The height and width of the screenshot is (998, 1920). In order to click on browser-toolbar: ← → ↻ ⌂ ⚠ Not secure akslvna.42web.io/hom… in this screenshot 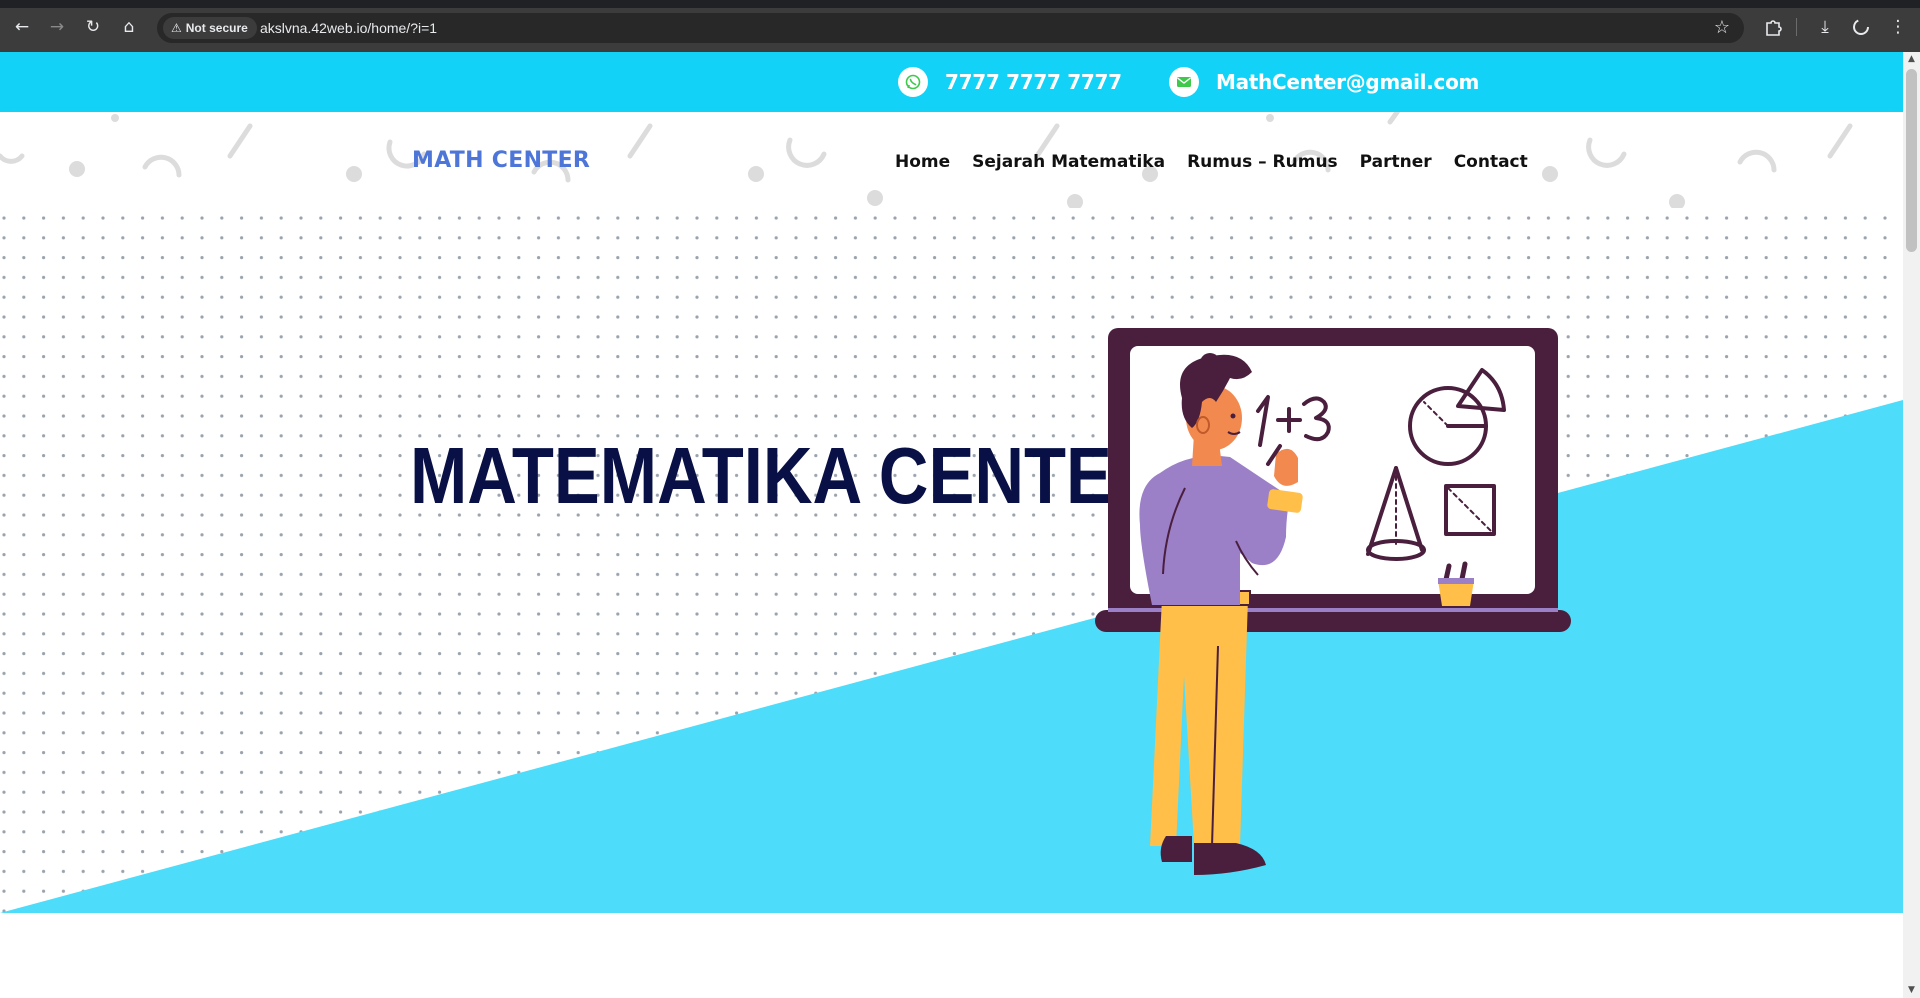, I will do `click(960, 26)`.